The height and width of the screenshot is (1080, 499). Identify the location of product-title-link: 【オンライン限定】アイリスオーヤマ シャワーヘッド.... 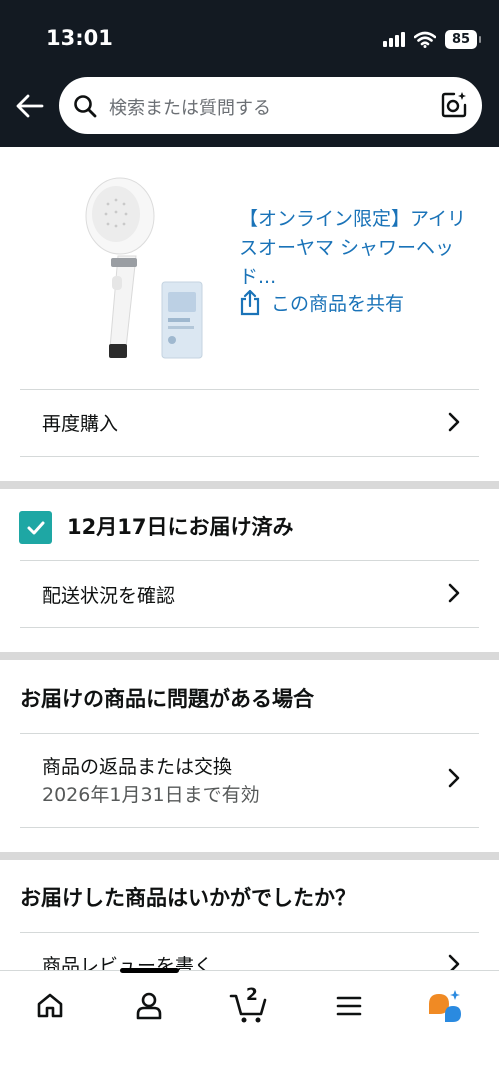
(355, 248).